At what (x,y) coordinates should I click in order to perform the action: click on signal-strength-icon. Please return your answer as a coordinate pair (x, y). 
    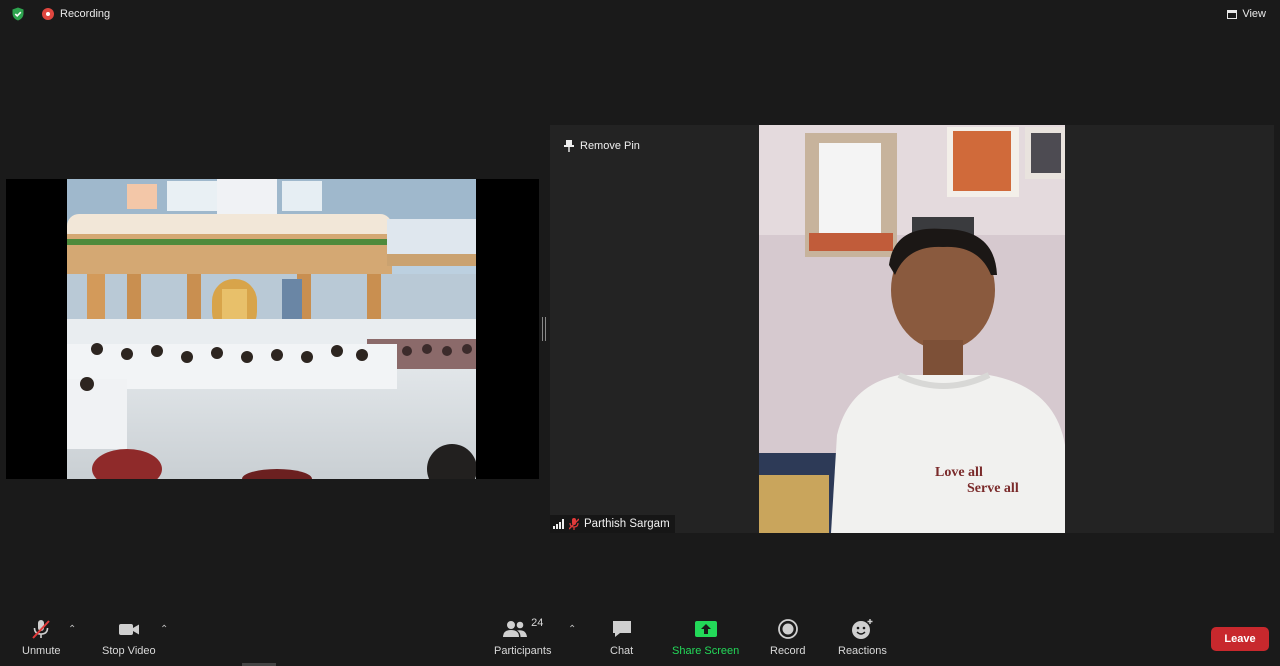
    Looking at the image, I should click on (558, 524).